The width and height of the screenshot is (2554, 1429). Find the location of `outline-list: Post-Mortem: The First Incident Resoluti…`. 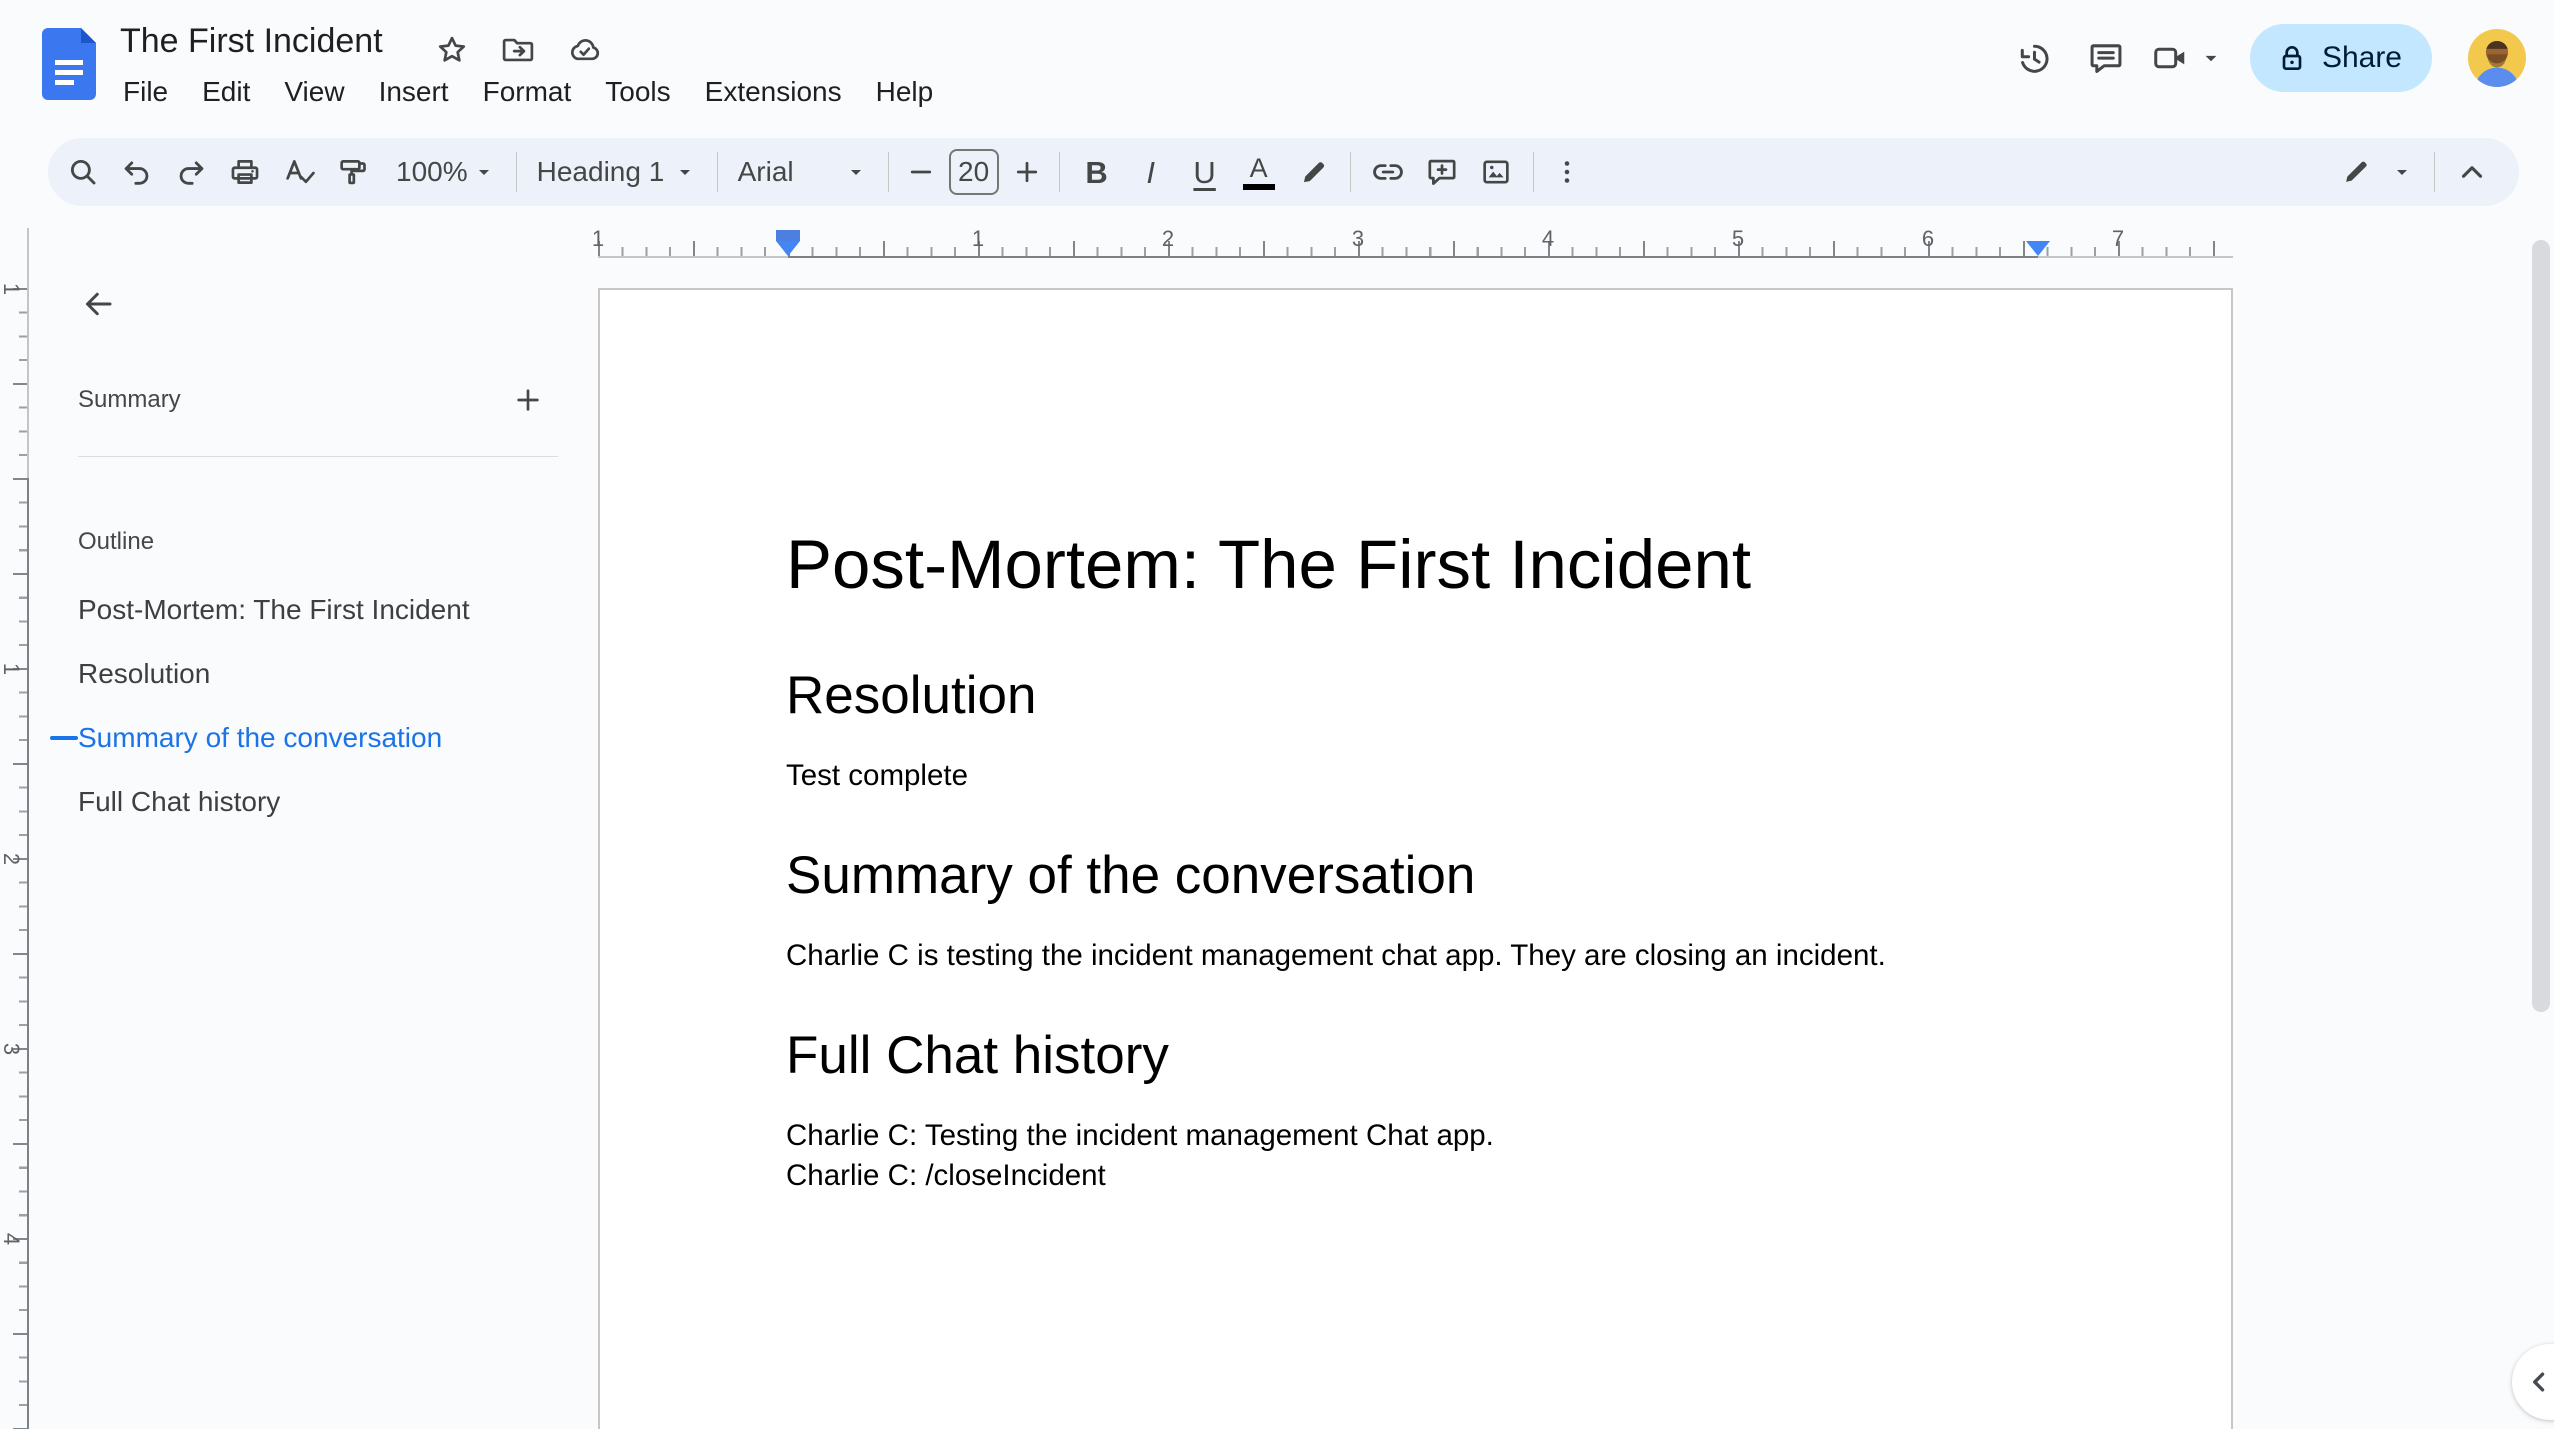

outline-list: Post-Mortem: The First Incident Resoluti… is located at coordinates (309, 706).